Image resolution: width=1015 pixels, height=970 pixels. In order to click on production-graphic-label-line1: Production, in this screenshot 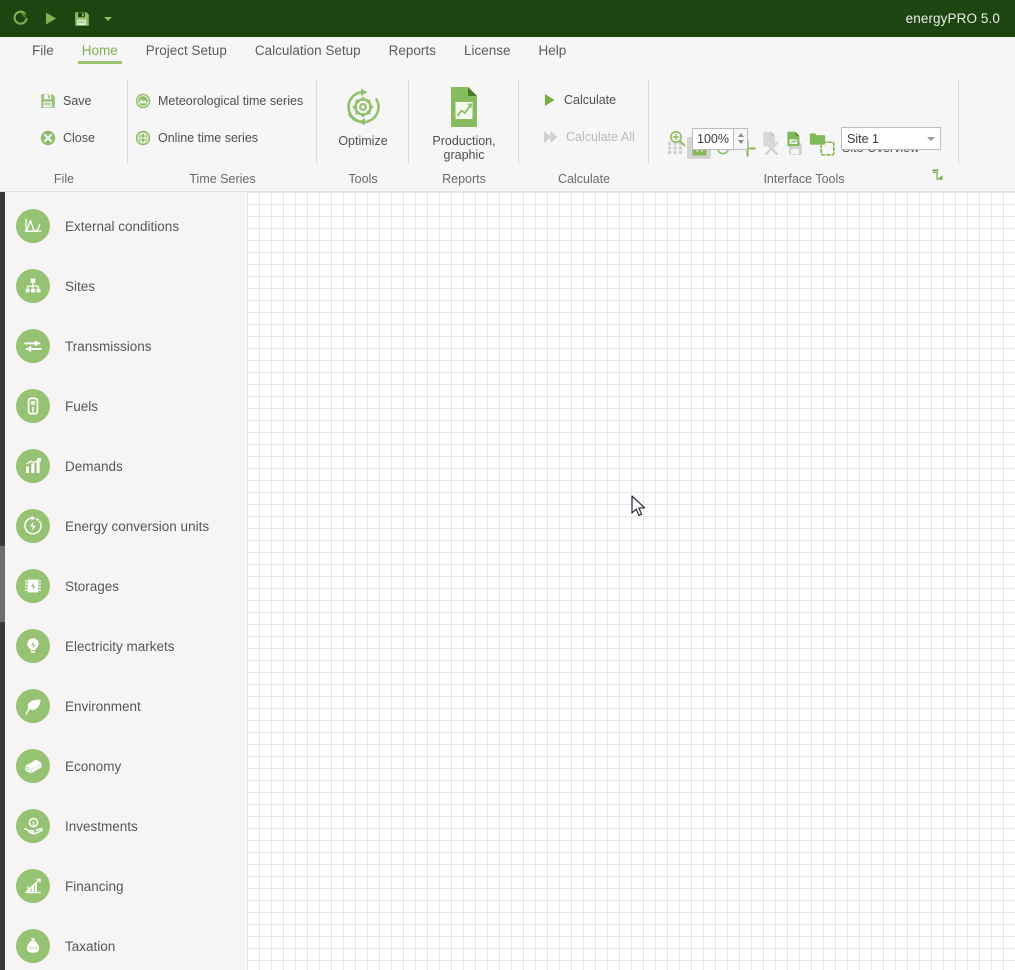, I will do `click(464, 141)`.